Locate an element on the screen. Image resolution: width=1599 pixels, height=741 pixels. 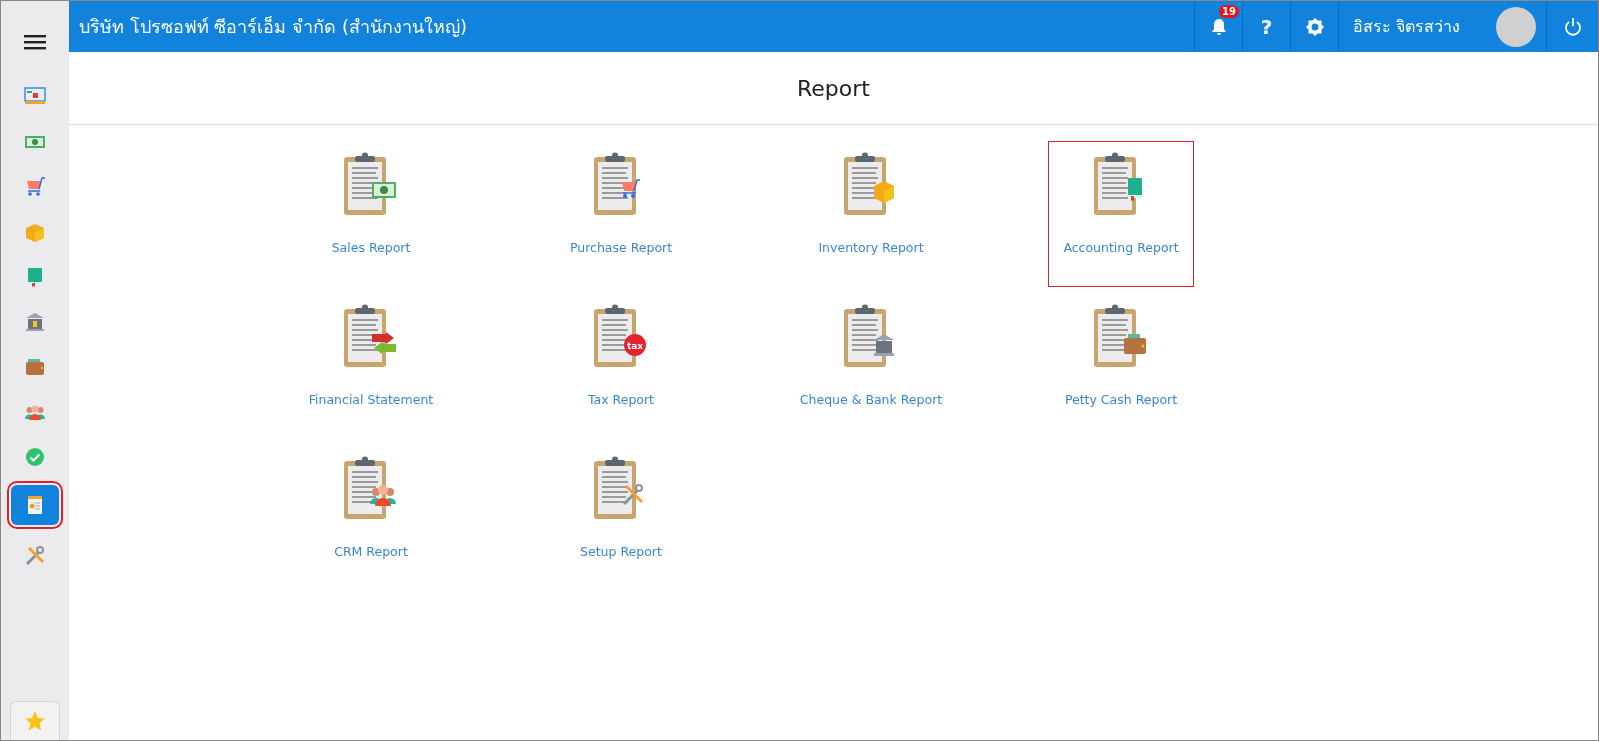
report-tile: Purchase Report is located at coordinates (621, 214).